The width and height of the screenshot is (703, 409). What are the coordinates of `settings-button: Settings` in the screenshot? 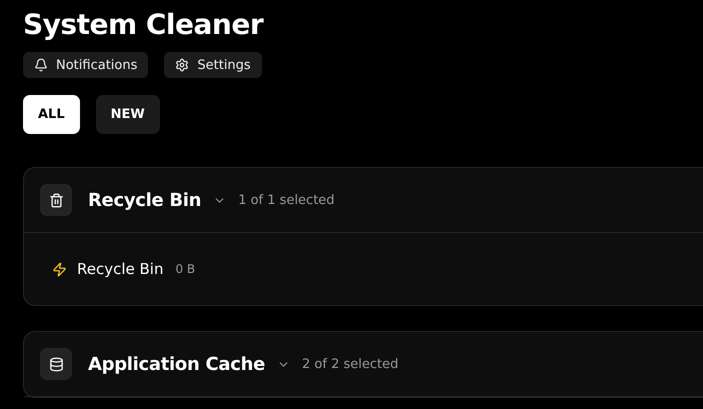 It's located at (213, 65).